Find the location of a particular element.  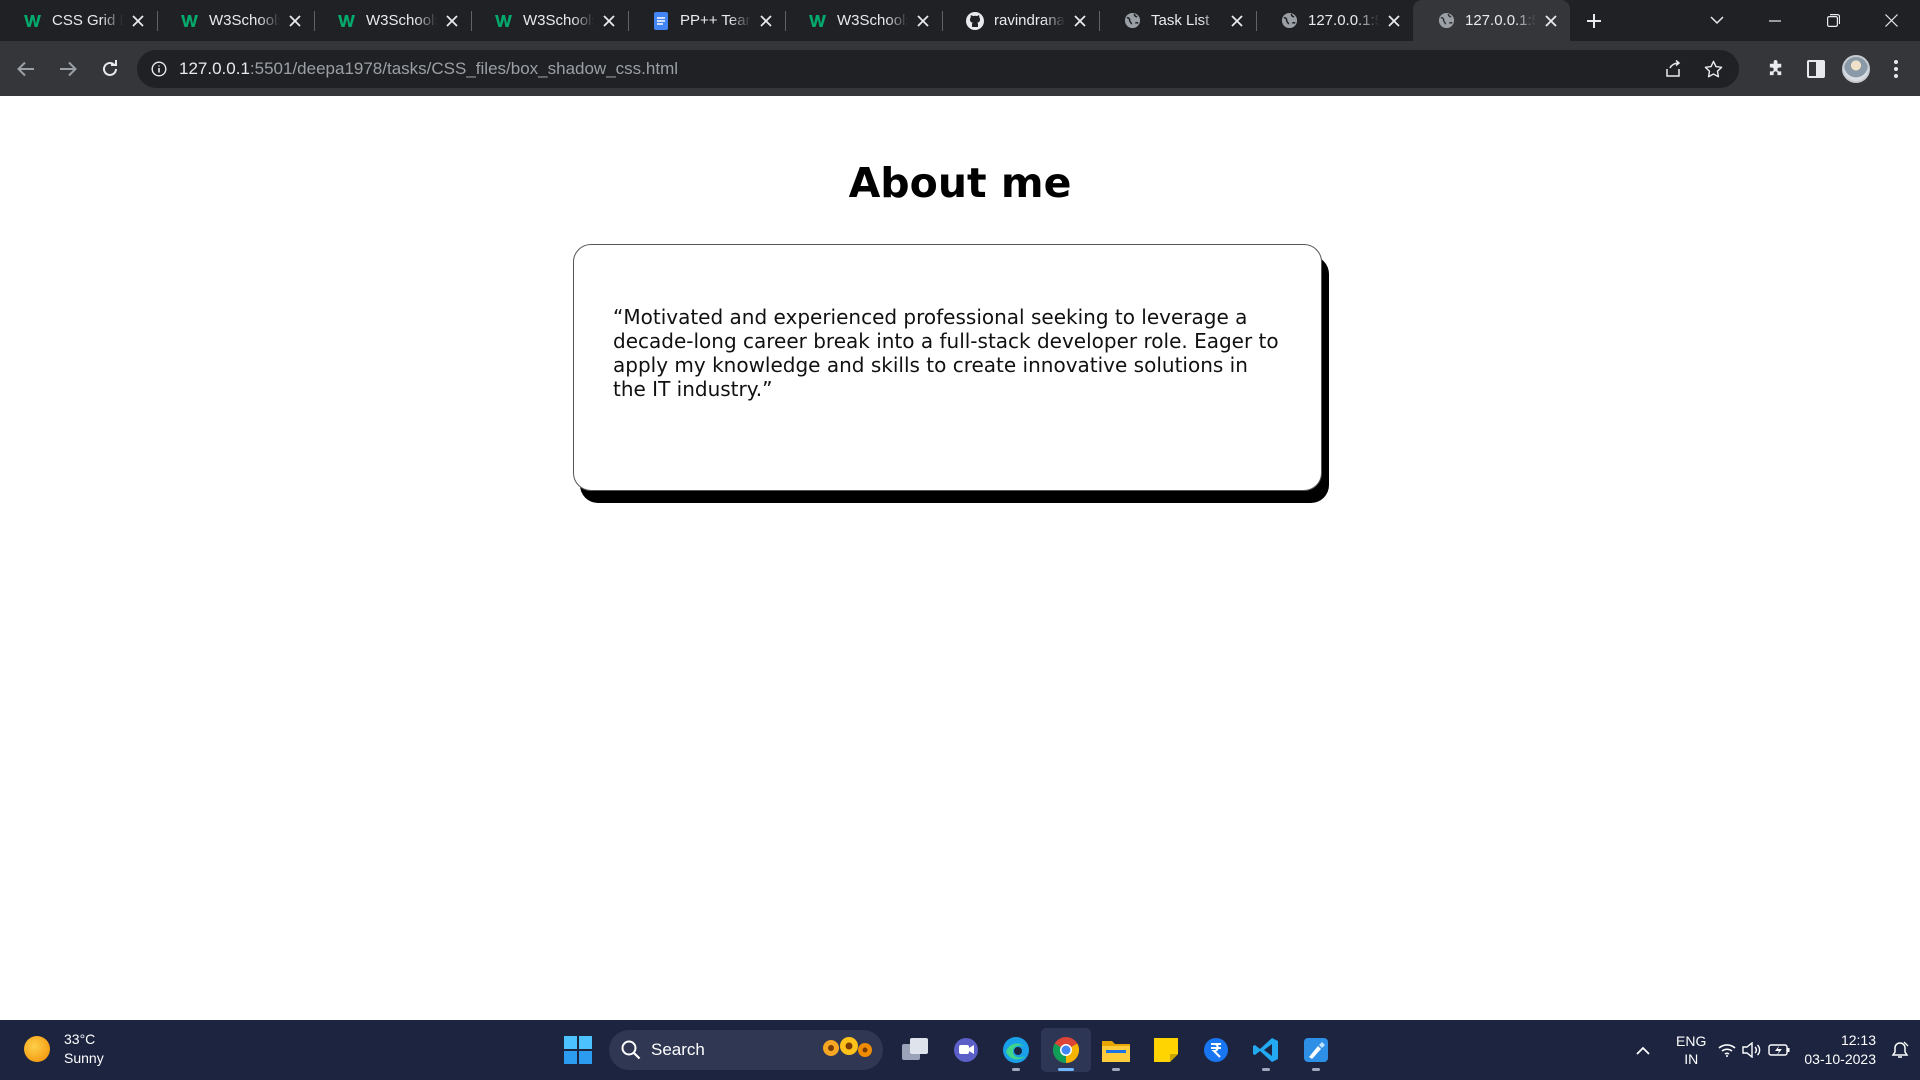

page-title: About me is located at coordinates (960, 183).